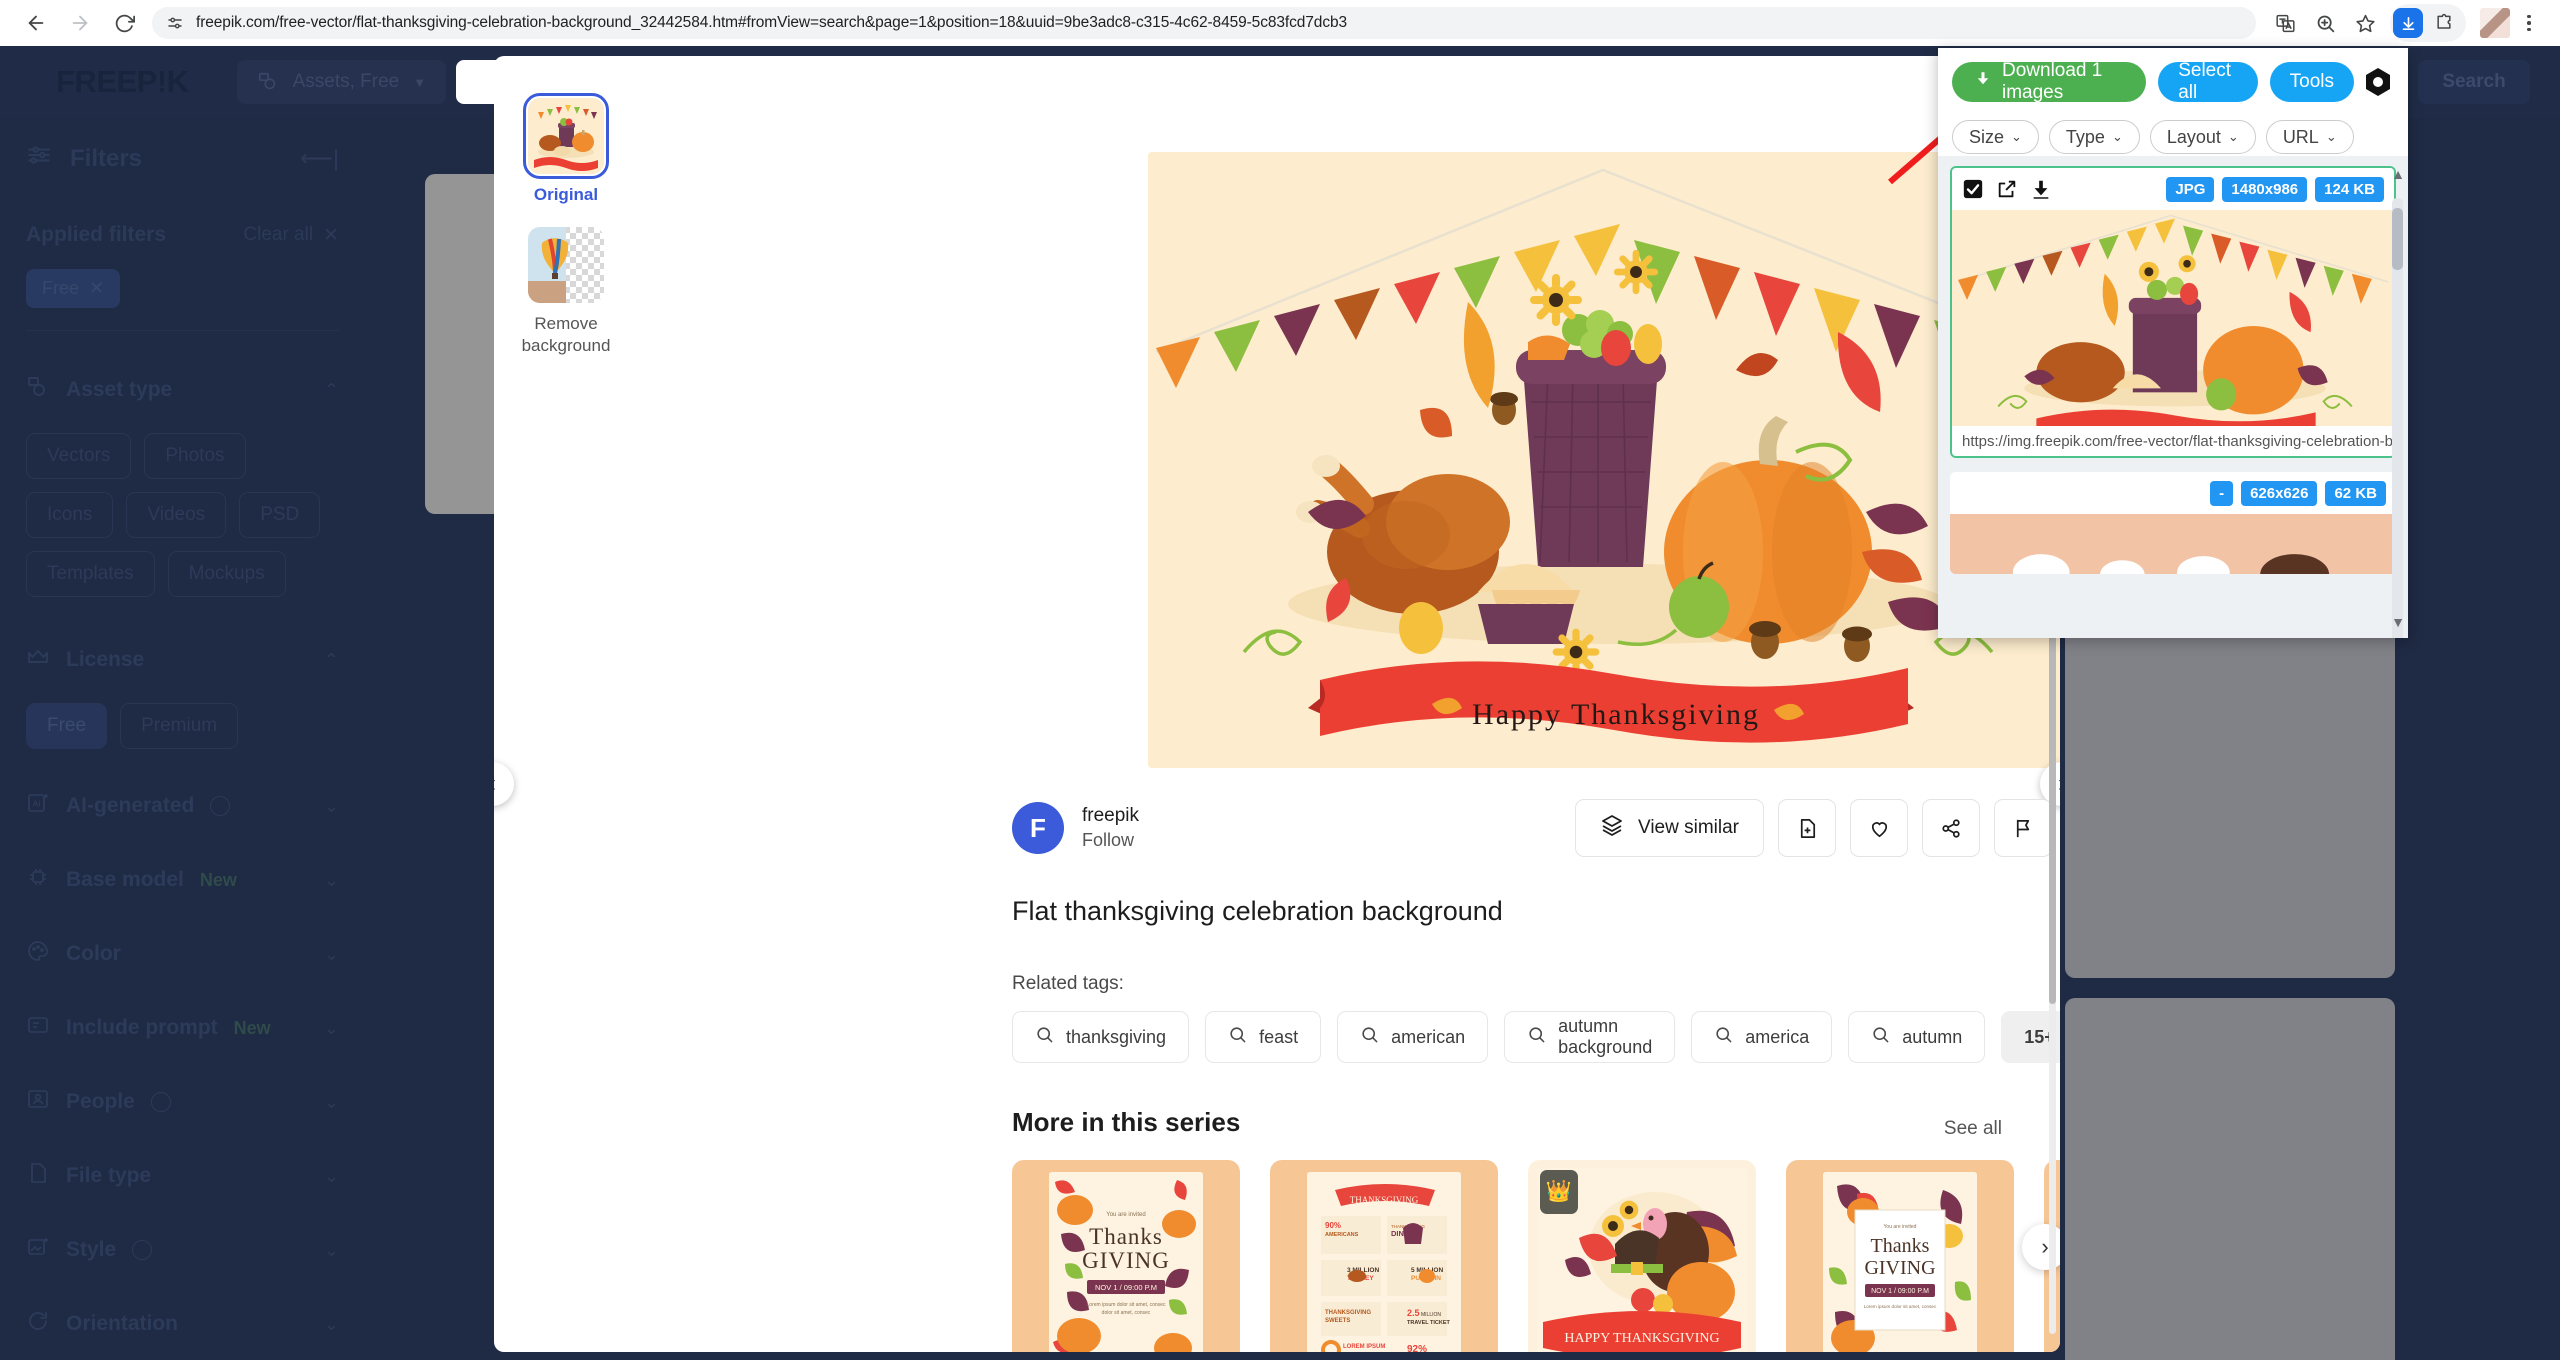 This screenshot has width=2560, height=1360. Describe the element at coordinates (1263, 1037) in the screenshot. I see `tag-feast: feast` at that location.